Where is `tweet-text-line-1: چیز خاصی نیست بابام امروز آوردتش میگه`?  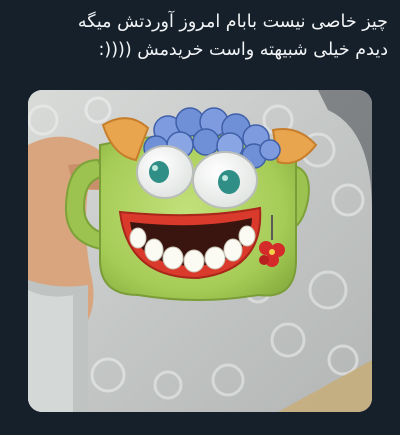 tweet-text-line-1: چیز خاصی نیست بابام امروز آوردتش میگه is located at coordinates (232, 22).